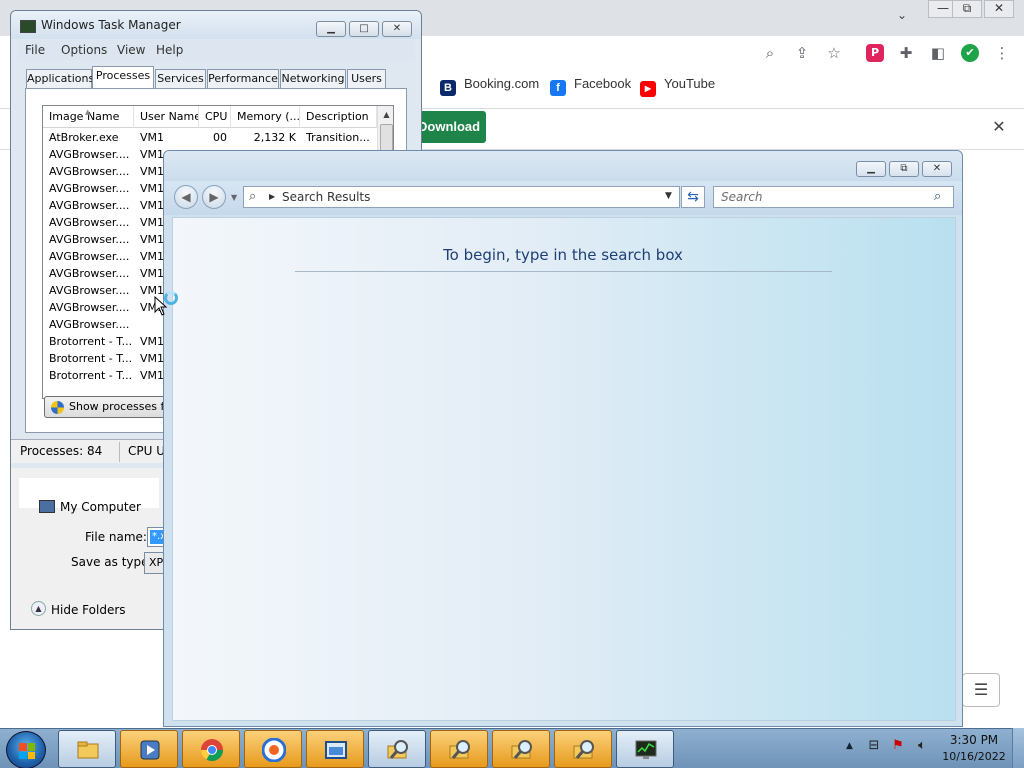 Image resolution: width=1024 pixels, height=768 pixels. Describe the element at coordinates (166, 117) in the screenshot. I see `column-user-name: User Name` at that location.